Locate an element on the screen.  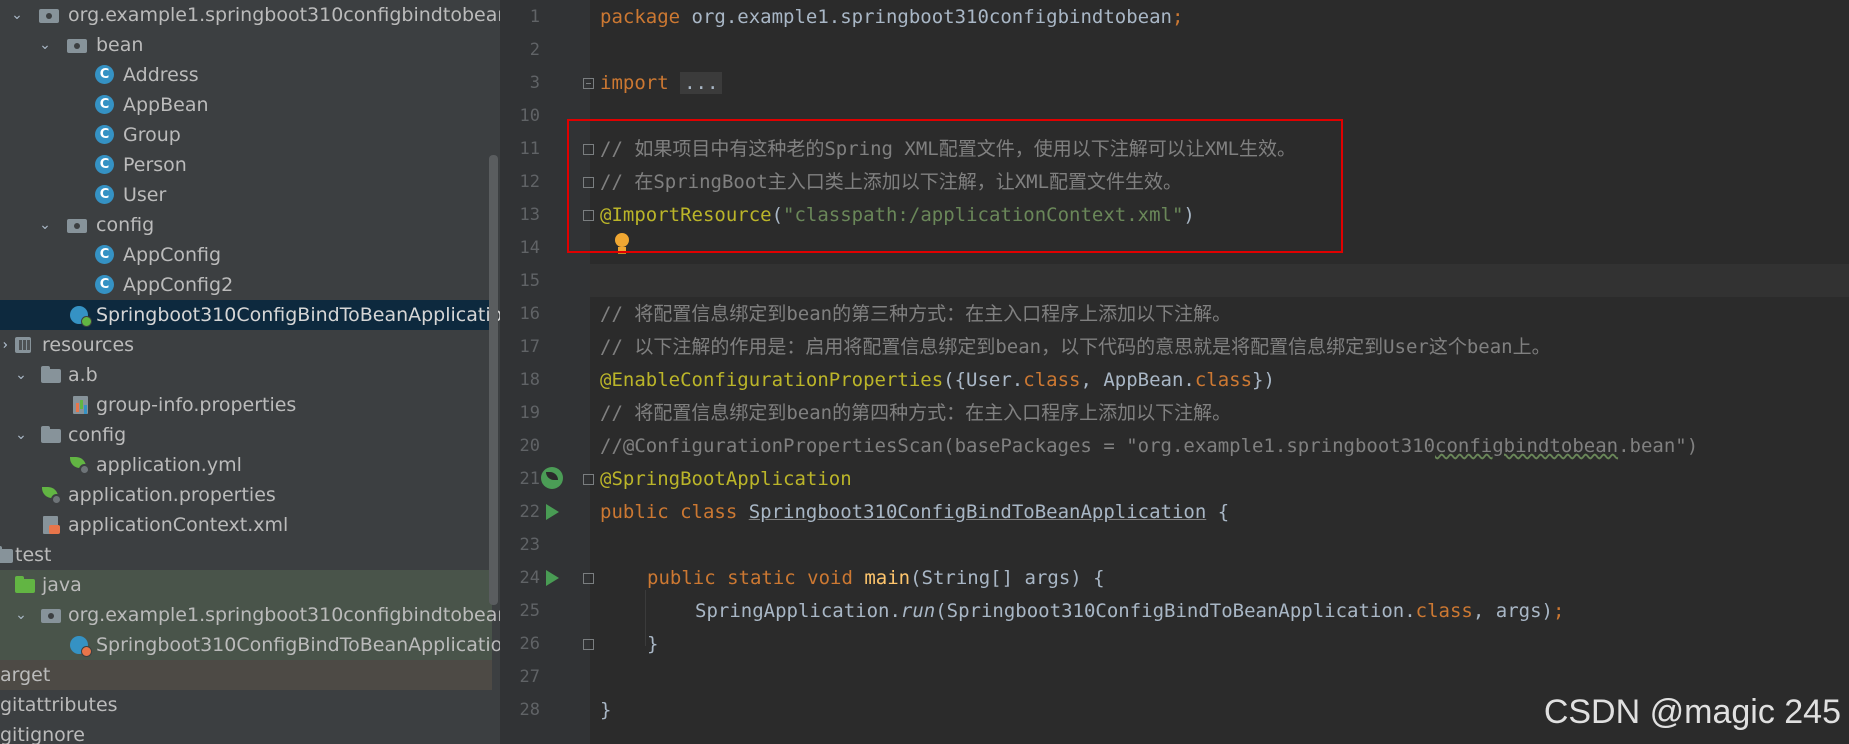
line-number: 12 is located at coordinates (529, 182).